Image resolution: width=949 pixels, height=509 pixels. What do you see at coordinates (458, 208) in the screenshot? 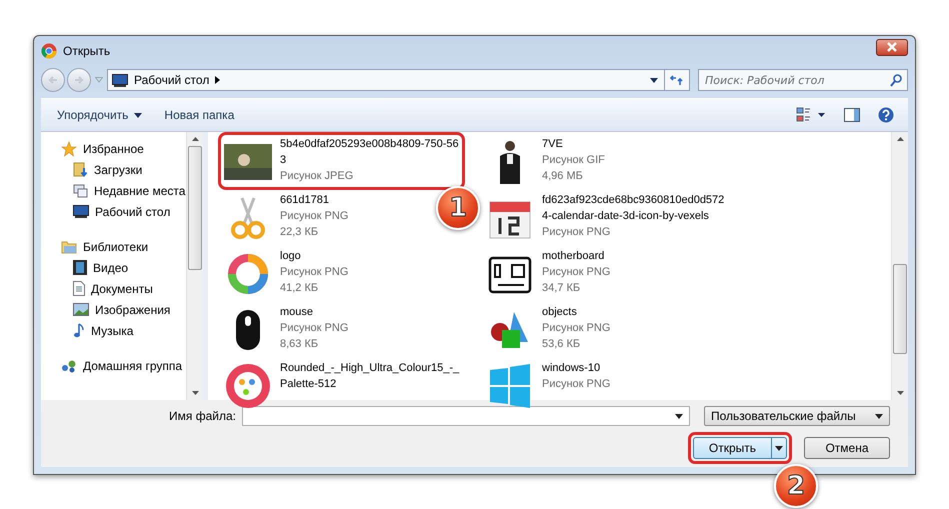
I see `step-number-badge: 1` at bounding box center [458, 208].